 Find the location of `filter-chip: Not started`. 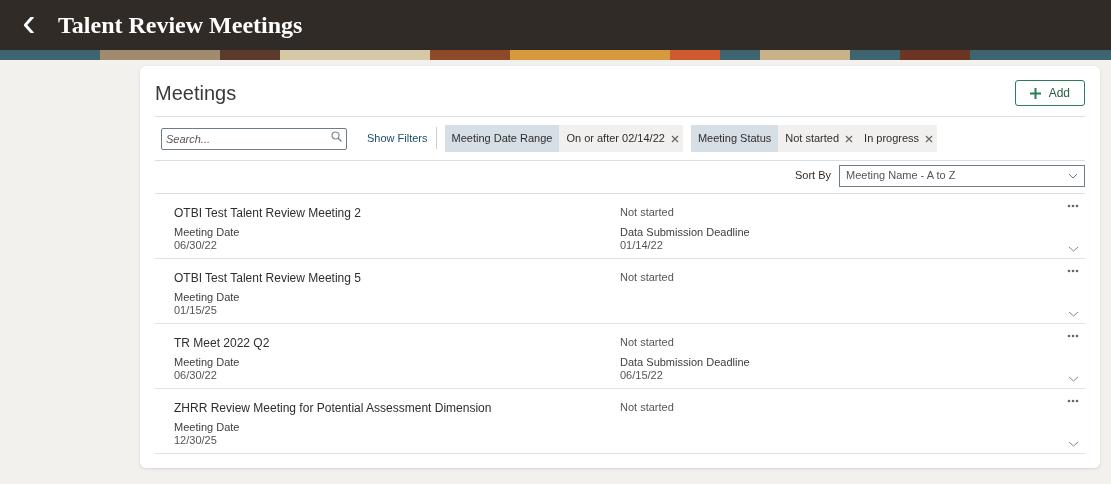

filter-chip: Not started is located at coordinates (818, 138).